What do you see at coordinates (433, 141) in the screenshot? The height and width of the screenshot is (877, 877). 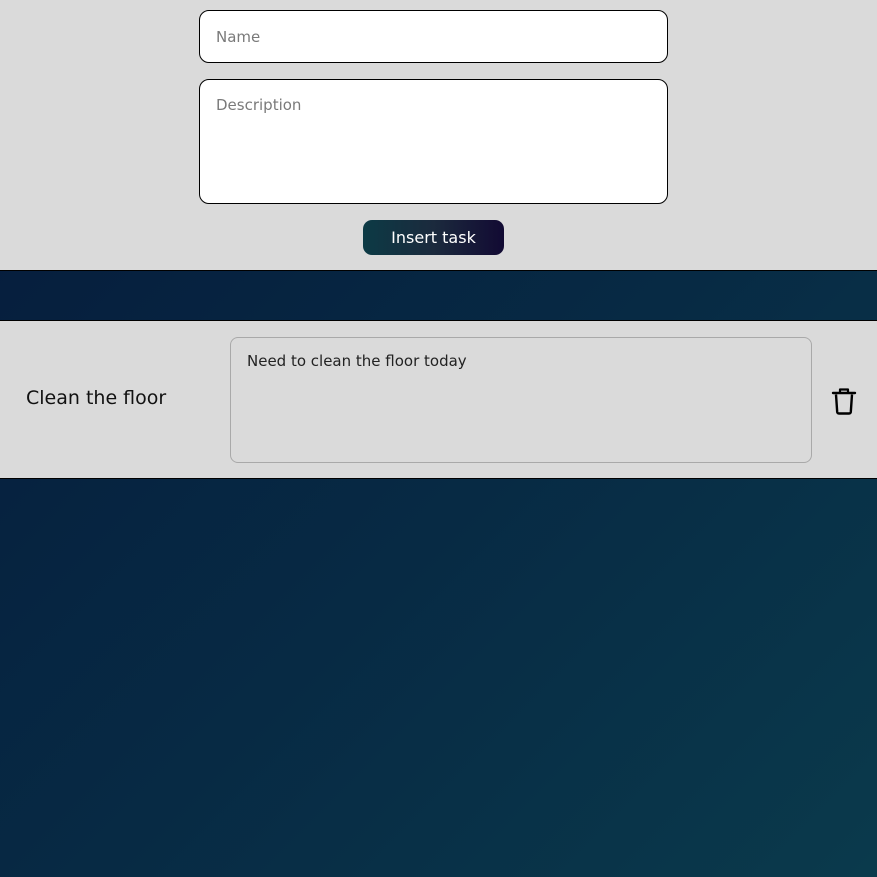 I see `description-input` at bounding box center [433, 141].